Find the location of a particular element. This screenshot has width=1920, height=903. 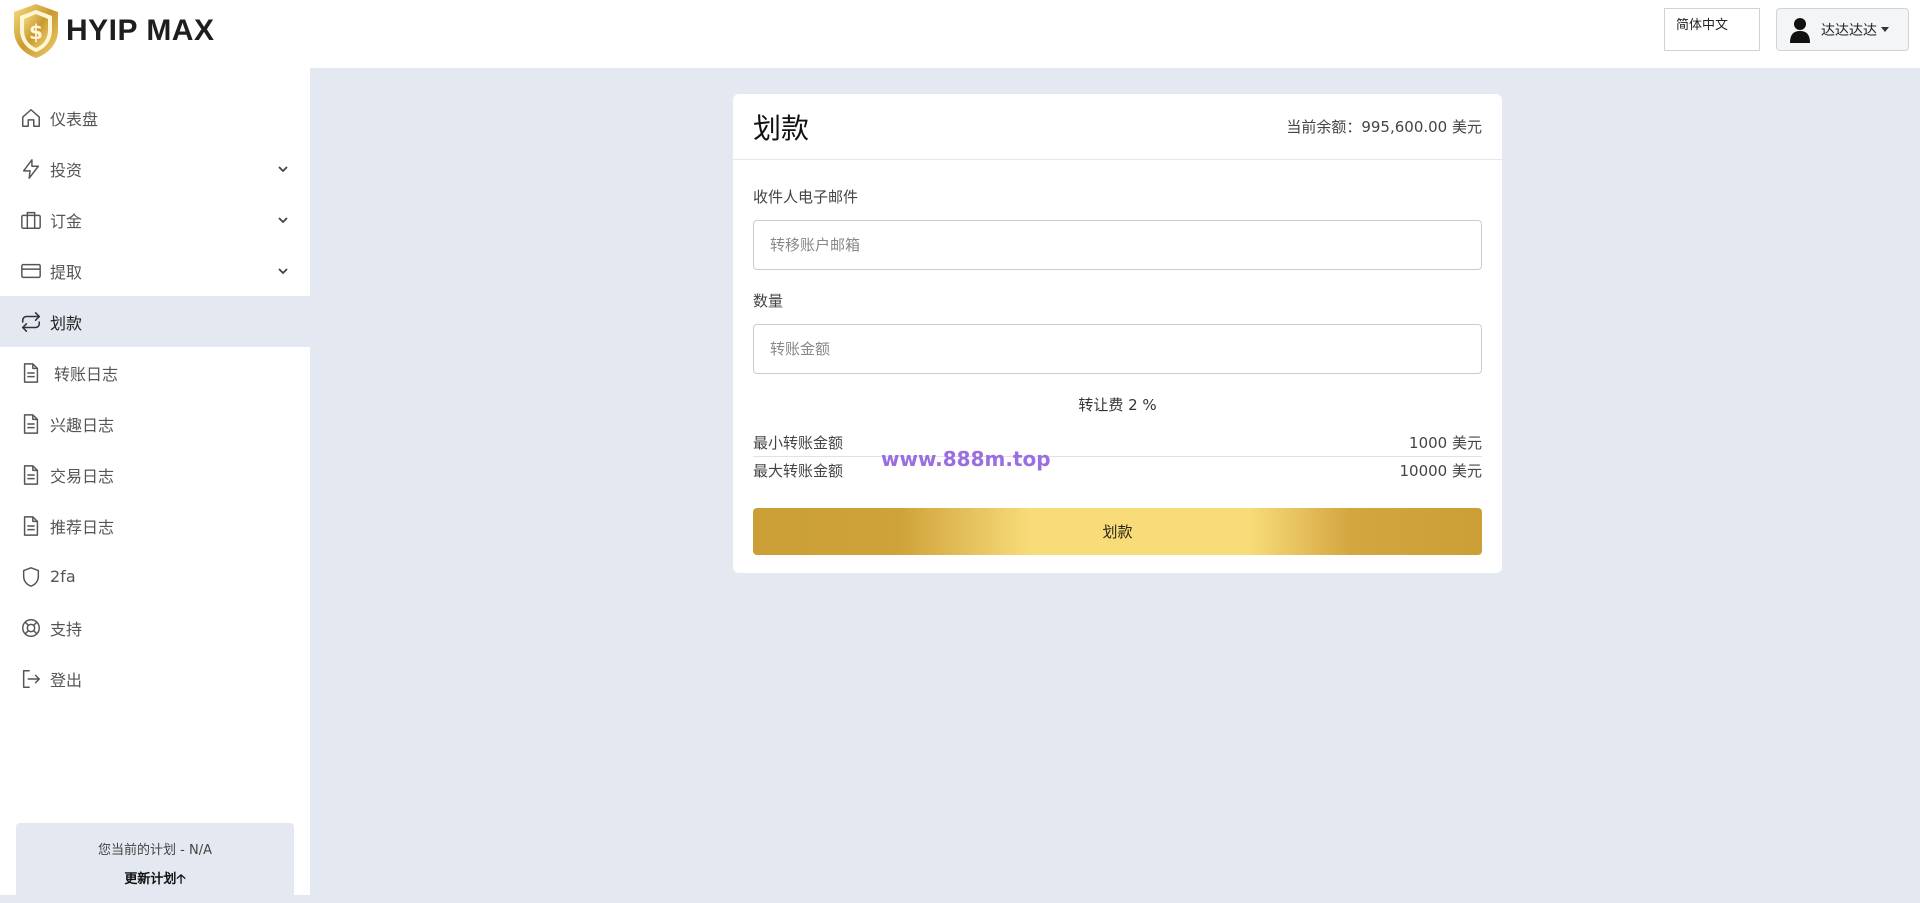

min-transfer-value: 1000 美元 is located at coordinates (1445, 443).